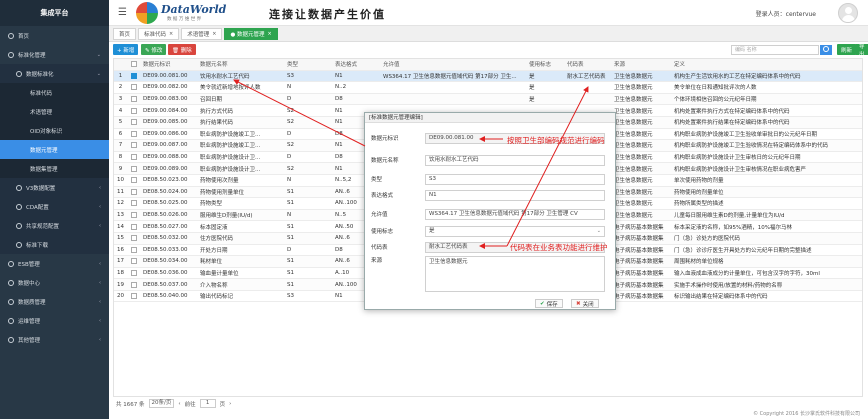 The image size is (868, 419). I want to click on field-input: 卫生信息数据元, so click(515, 274).